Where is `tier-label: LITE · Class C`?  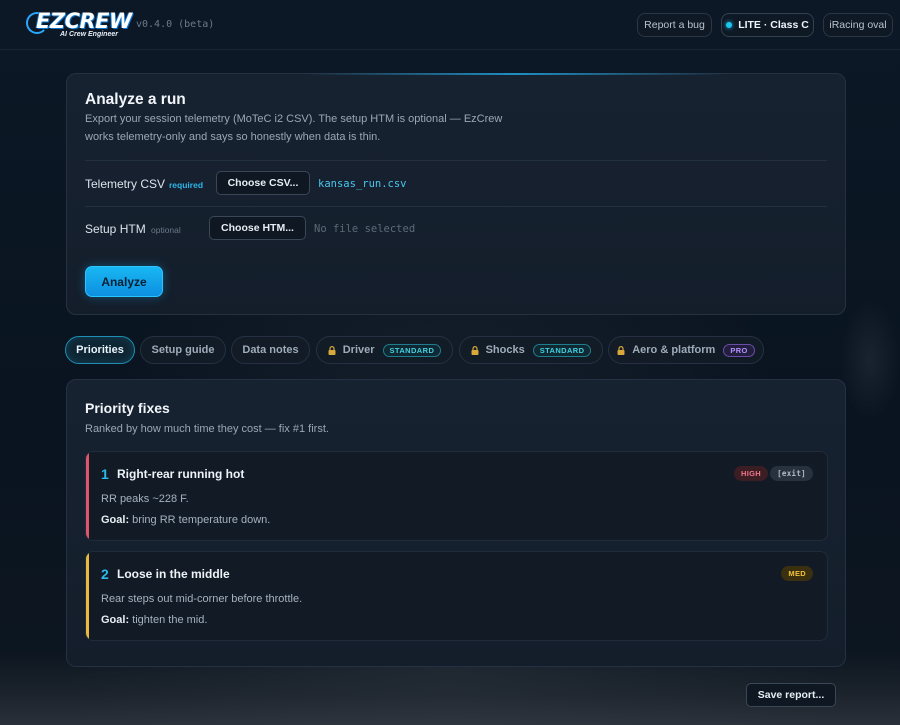
tier-label: LITE · Class C is located at coordinates (773, 25).